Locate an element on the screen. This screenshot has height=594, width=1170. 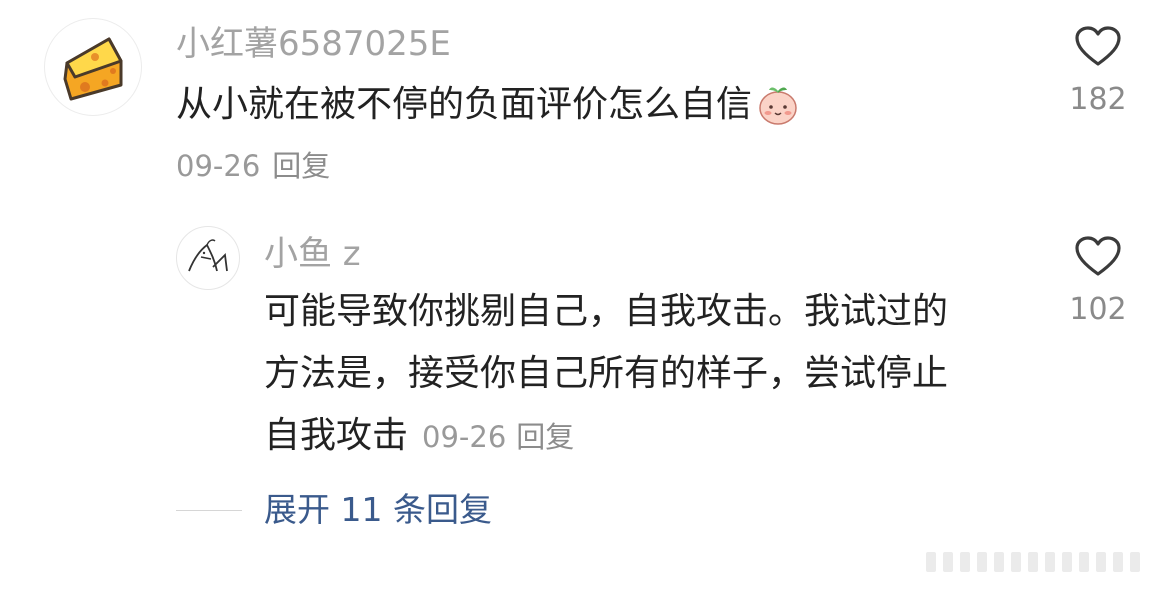
comment-date: 09-26 is located at coordinates (218, 166).